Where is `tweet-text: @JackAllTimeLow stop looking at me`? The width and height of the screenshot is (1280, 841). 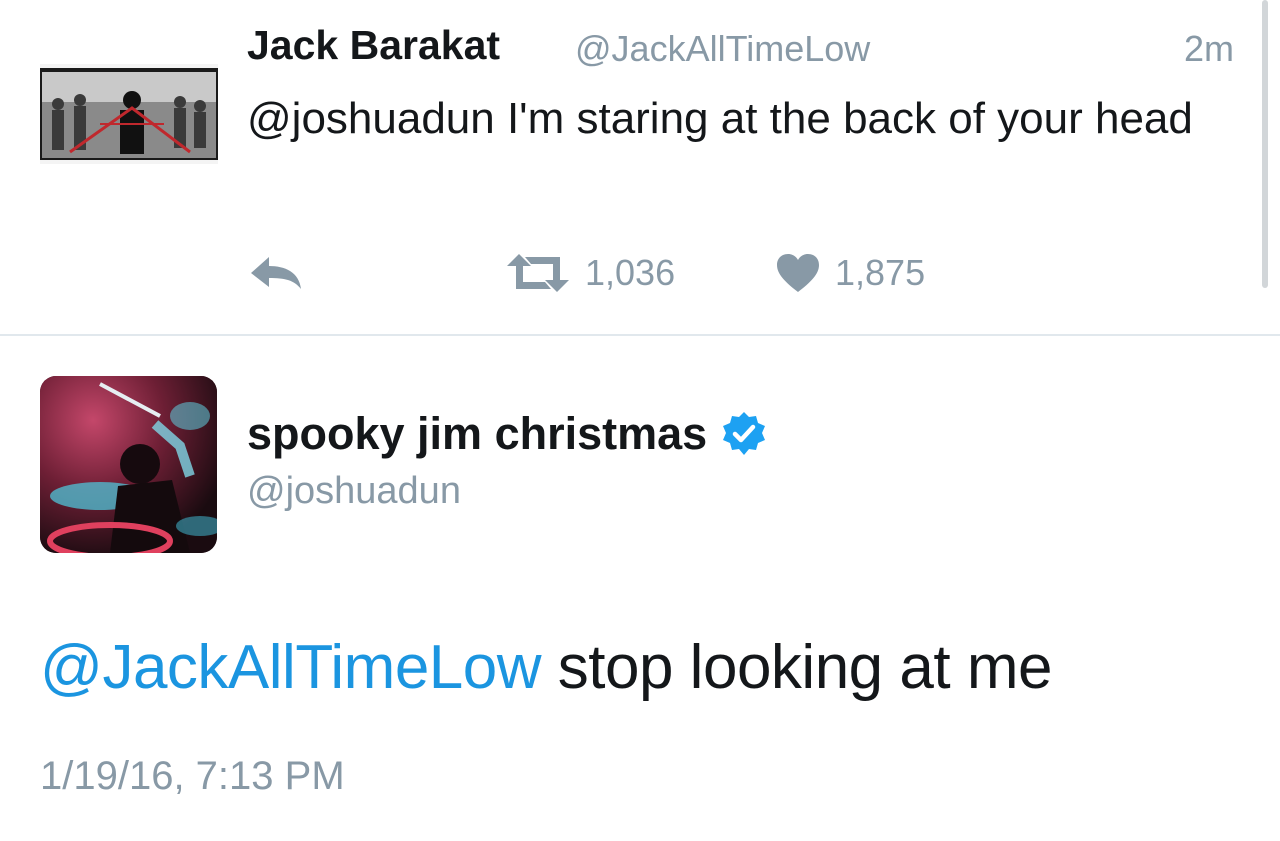 tweet-text: @JackAllTimeLow stop looking at me is located at coordinates (640, 667).